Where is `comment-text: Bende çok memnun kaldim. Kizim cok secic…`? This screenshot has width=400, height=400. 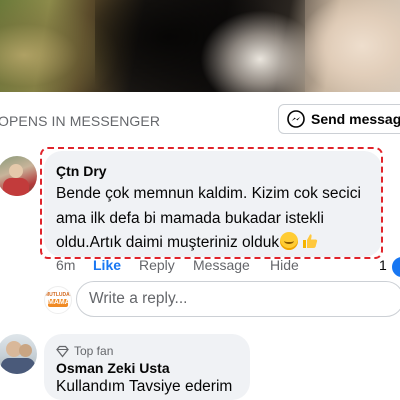 comment-text: Bende çok memnun kaldim. Kizim cok secic… is located at coordinates (215, 219).